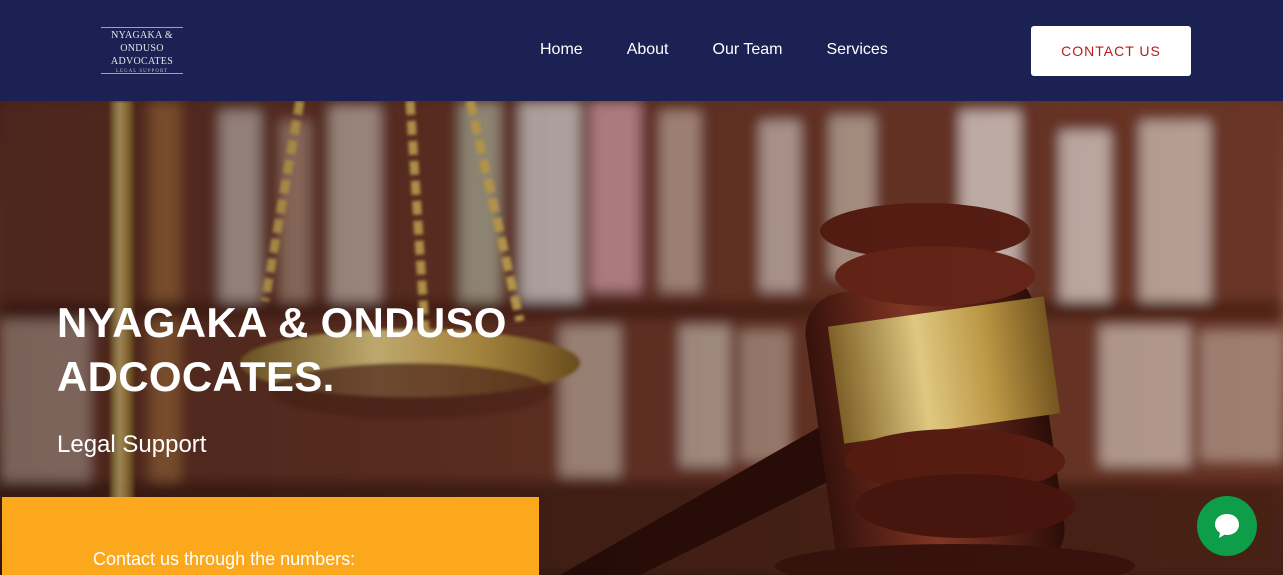 Image resolution: width=1283 pixels, height=575 pixels. Describe the element at coordinates (142, 71) in the screenshot. I see `logo-tagline: LEGAL SUPPORT` at that location.